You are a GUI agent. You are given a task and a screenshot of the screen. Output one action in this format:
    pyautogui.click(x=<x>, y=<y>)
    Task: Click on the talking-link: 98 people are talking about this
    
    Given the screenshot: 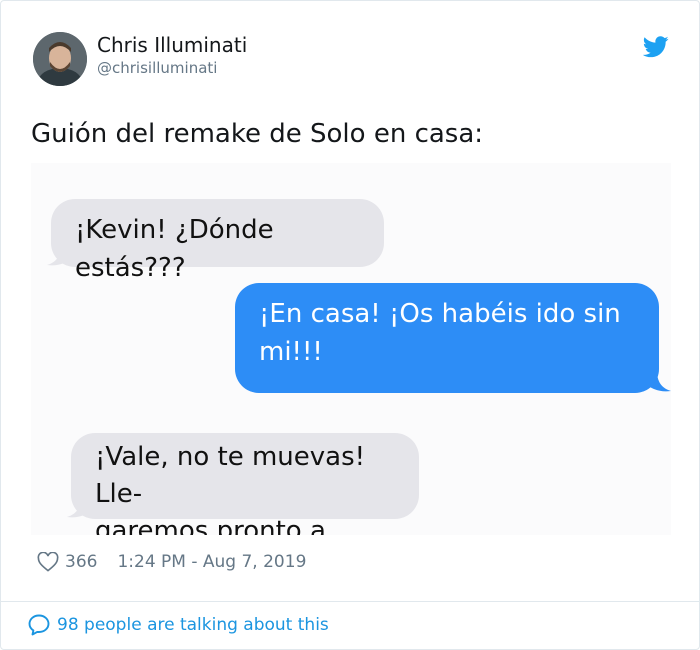 What is the action you would take?
    pyautogui.click(x=178, y=625)
    